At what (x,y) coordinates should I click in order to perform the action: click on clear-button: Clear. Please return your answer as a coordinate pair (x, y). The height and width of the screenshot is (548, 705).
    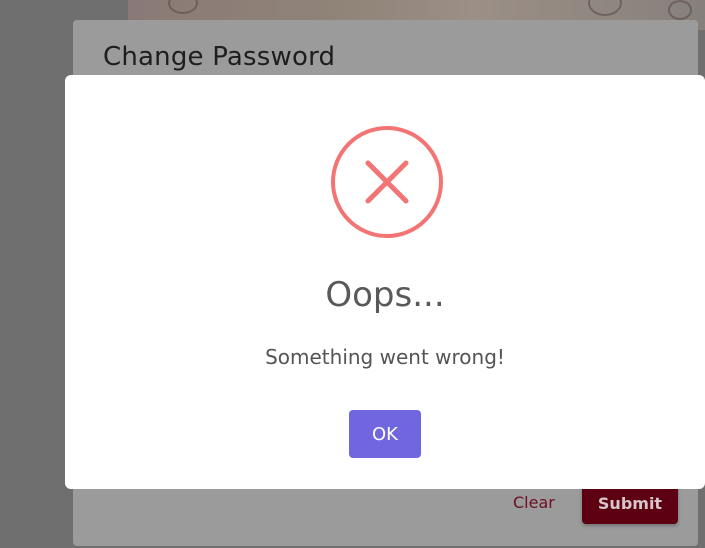
    Looking at the image, I should click on (534, 502).